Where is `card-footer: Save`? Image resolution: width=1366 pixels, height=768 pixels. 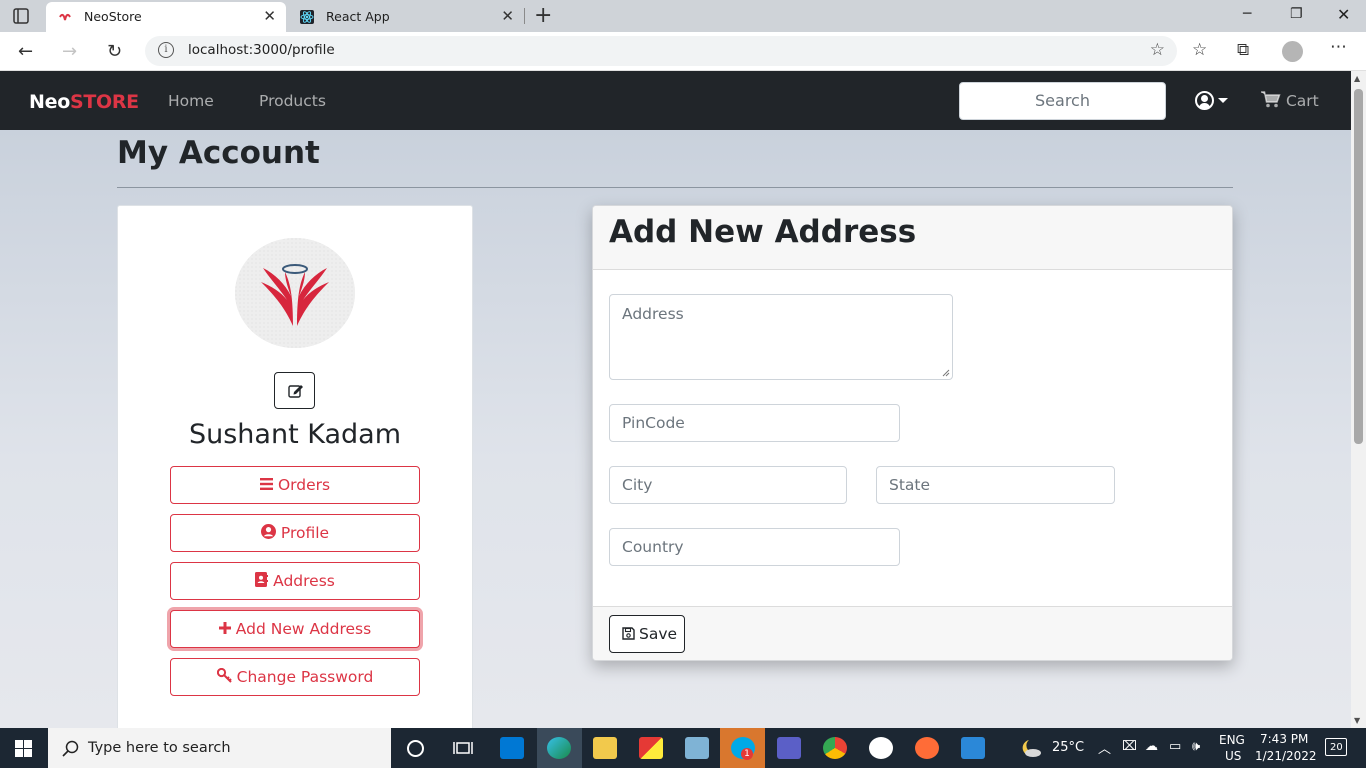
card-footer: Save is located at coordinates (912, 633).